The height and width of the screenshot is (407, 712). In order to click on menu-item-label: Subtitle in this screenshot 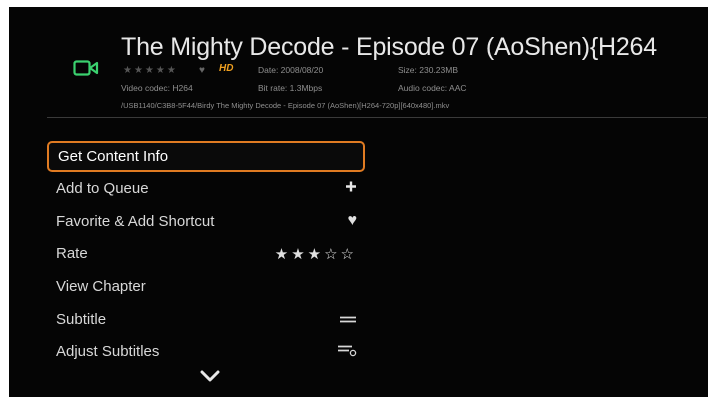, I will do `click(81, 319)`.